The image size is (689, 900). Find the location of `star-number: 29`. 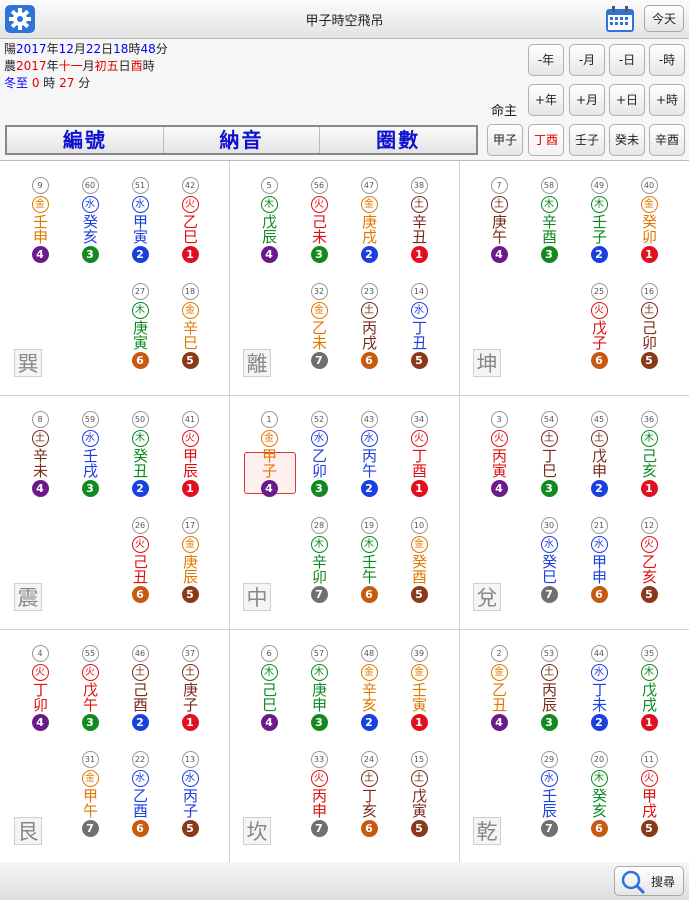

star-number: 29 is located at coordinates (549, 759).